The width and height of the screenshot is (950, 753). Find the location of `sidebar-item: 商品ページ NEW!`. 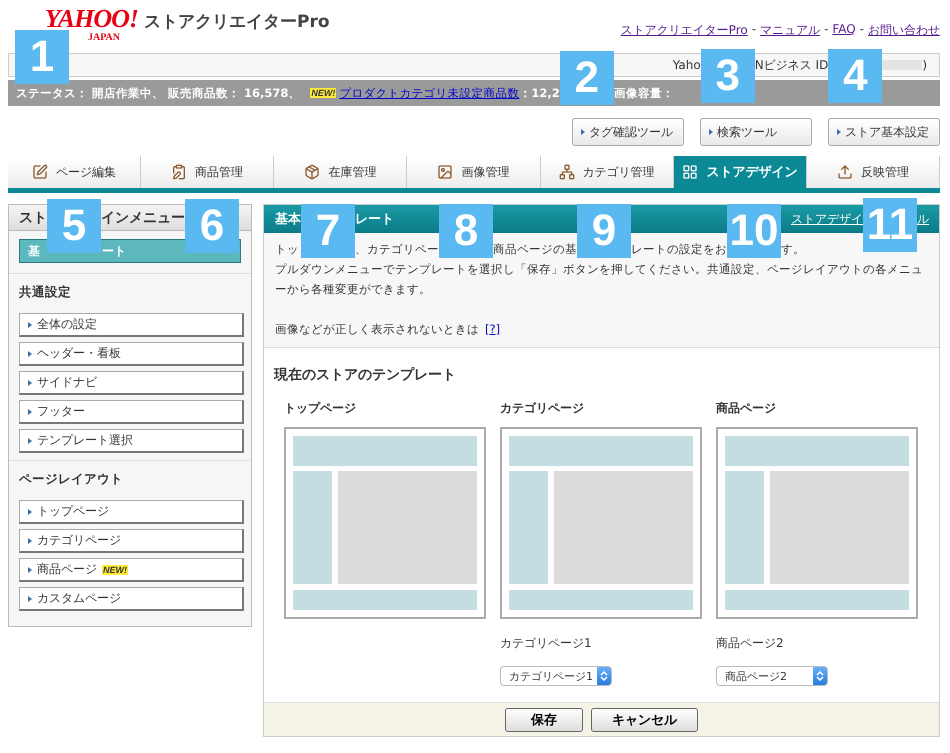

sidebar-item: 商品ページ NEW! is located at coordinates (131, 570).